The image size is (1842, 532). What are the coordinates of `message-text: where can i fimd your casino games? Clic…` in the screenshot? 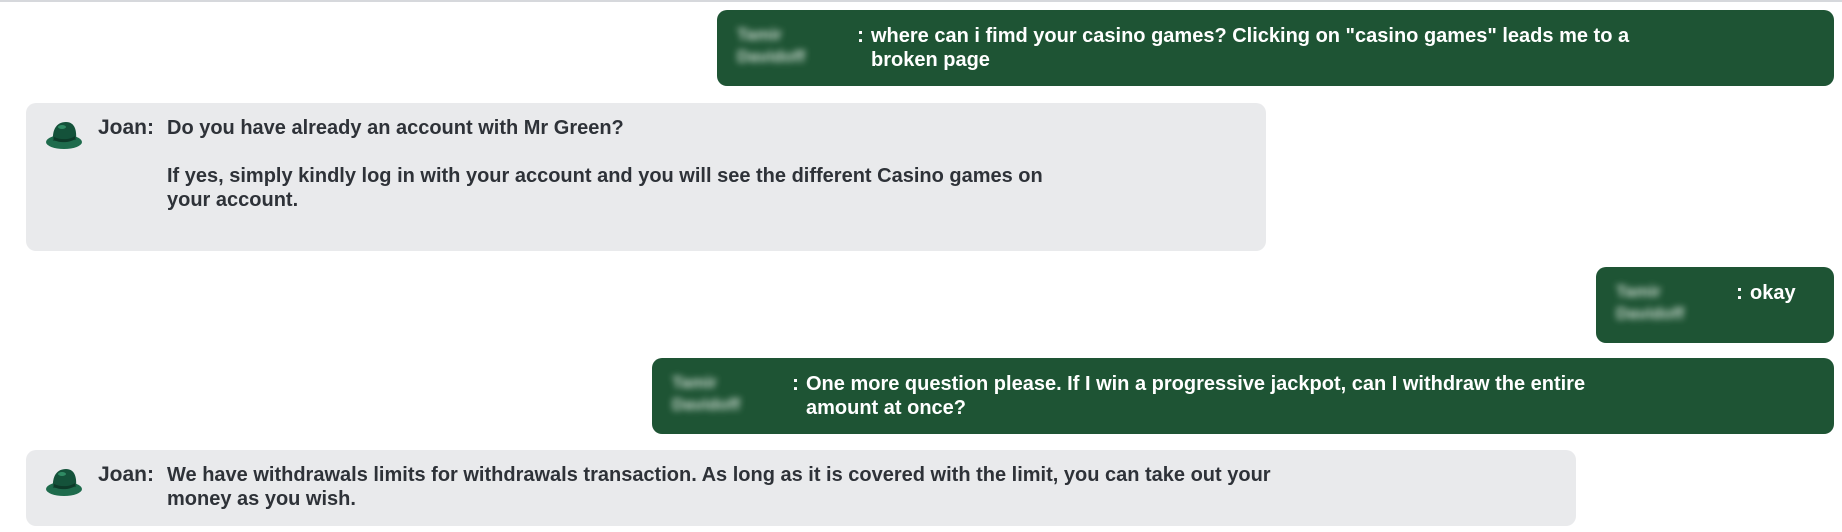 It's located at (1250, 48).